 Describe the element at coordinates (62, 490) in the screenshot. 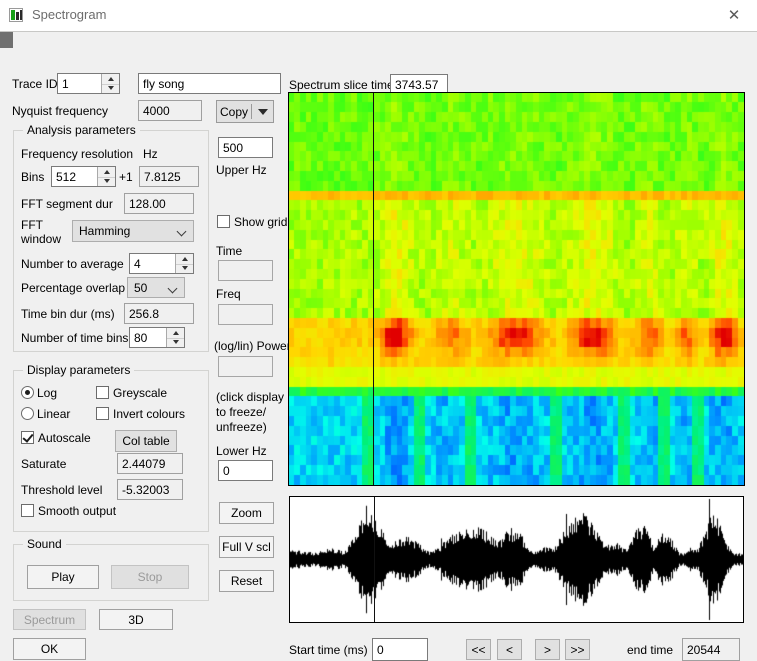

I see `threshold-level-label: Threshold level` at that location.